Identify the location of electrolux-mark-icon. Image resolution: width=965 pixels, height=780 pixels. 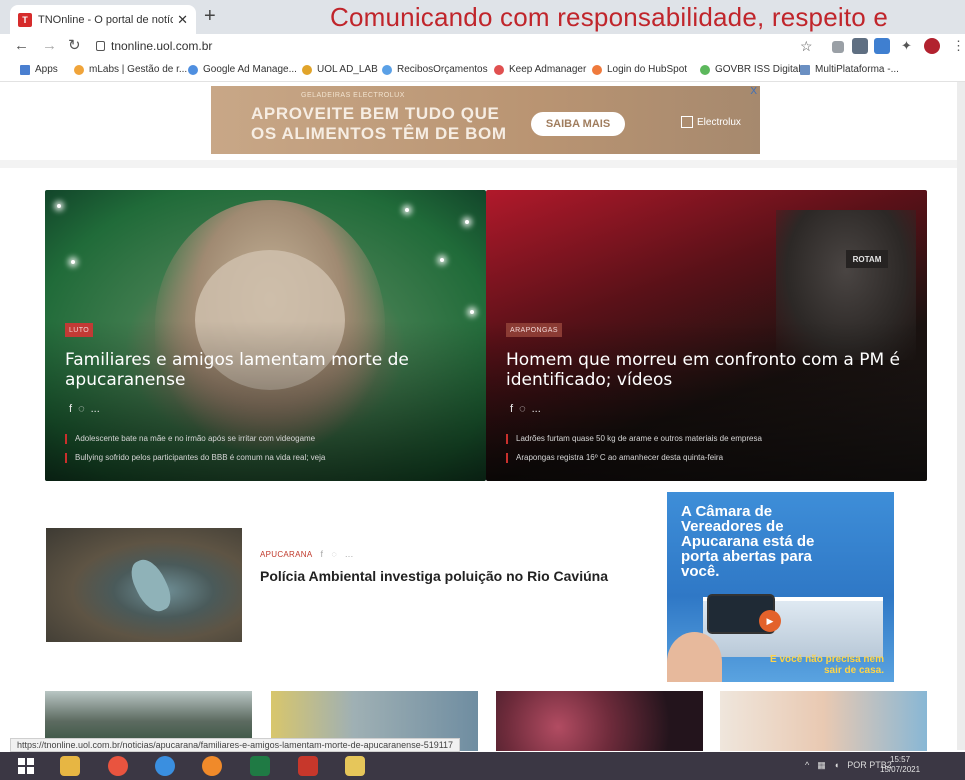
(687, 122).